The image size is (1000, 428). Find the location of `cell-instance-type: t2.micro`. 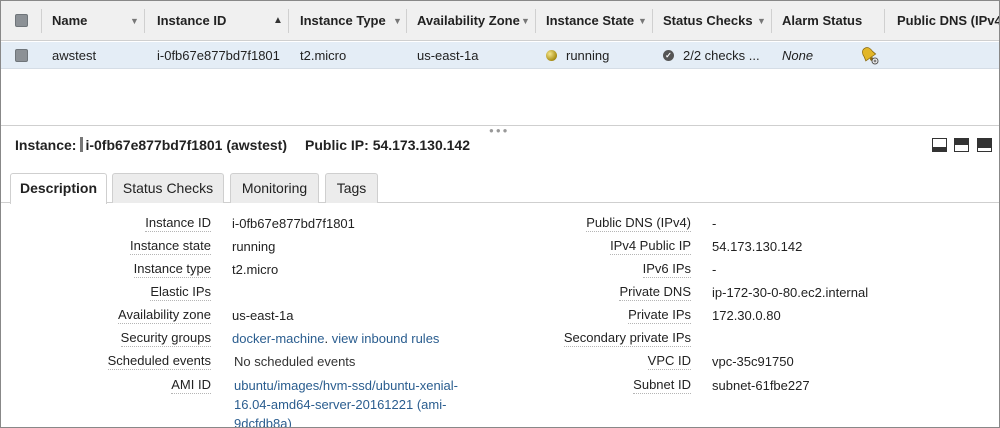

cell-instance-type: t2.micro is located at coordinates (323, 55).